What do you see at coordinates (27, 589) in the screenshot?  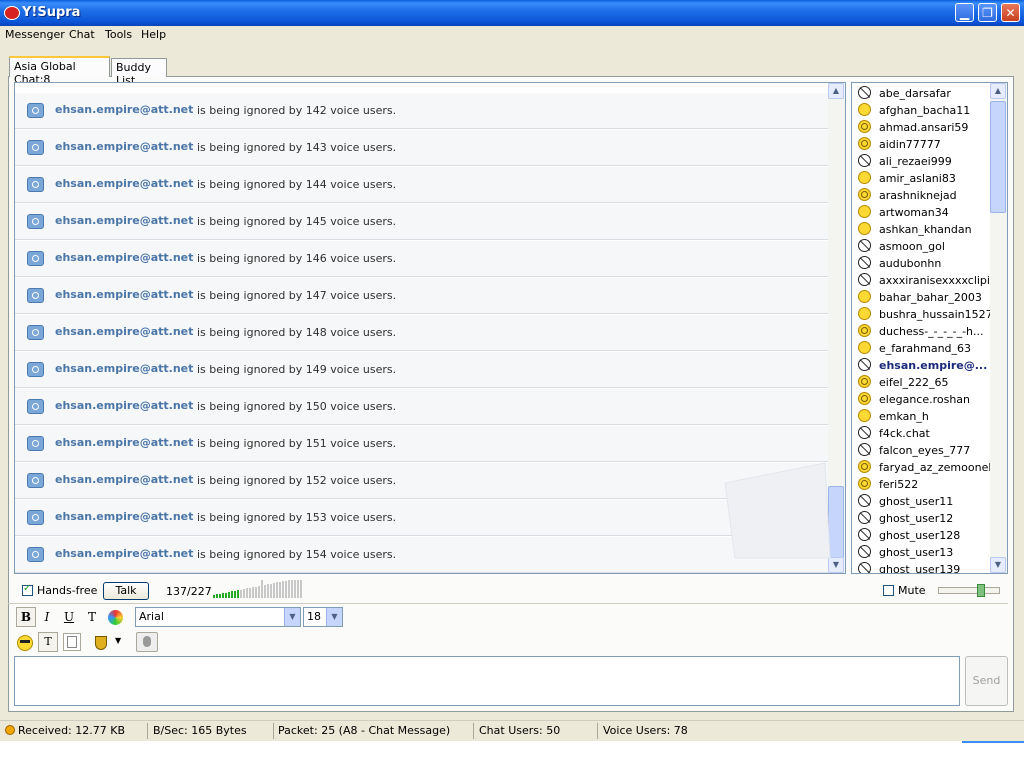 I see `hands-free-checkbox` at bounding box center [27, 589].